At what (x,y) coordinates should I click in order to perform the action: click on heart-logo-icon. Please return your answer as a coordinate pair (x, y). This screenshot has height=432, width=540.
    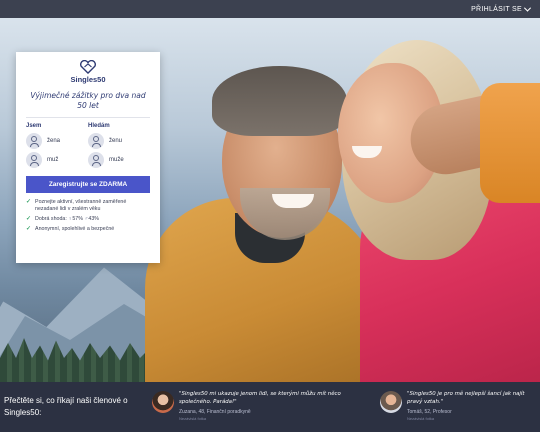
    Looking at the image, I should click on (88, 67).